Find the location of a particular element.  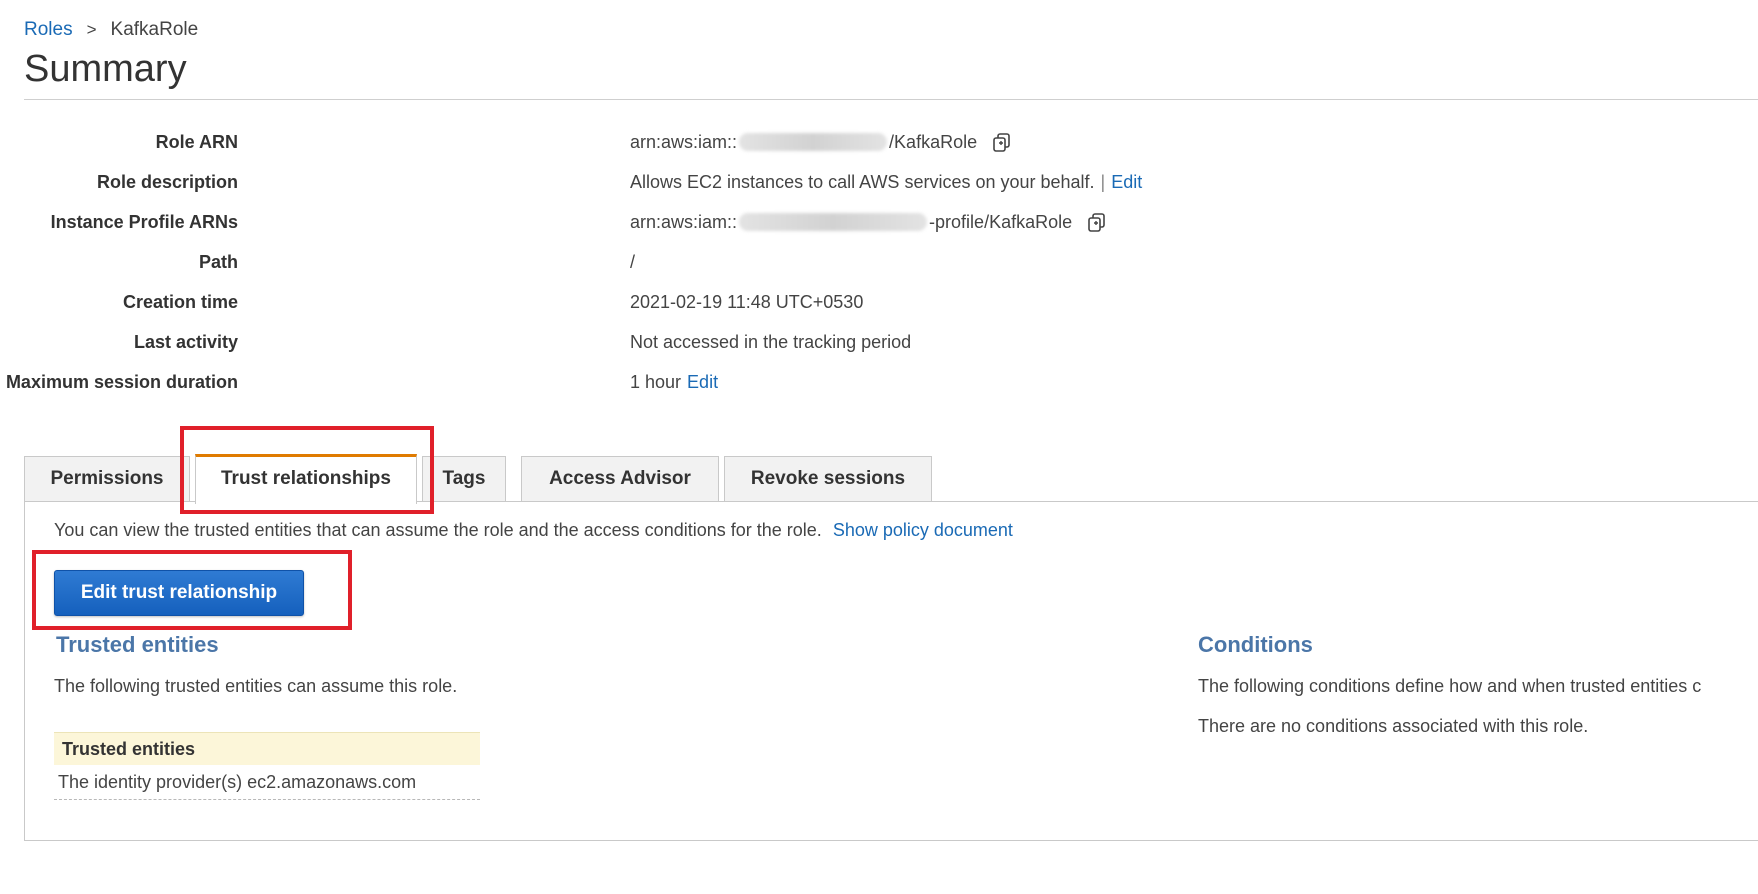

role-arn-label: Role ARN is located at coordinates (196, 142).